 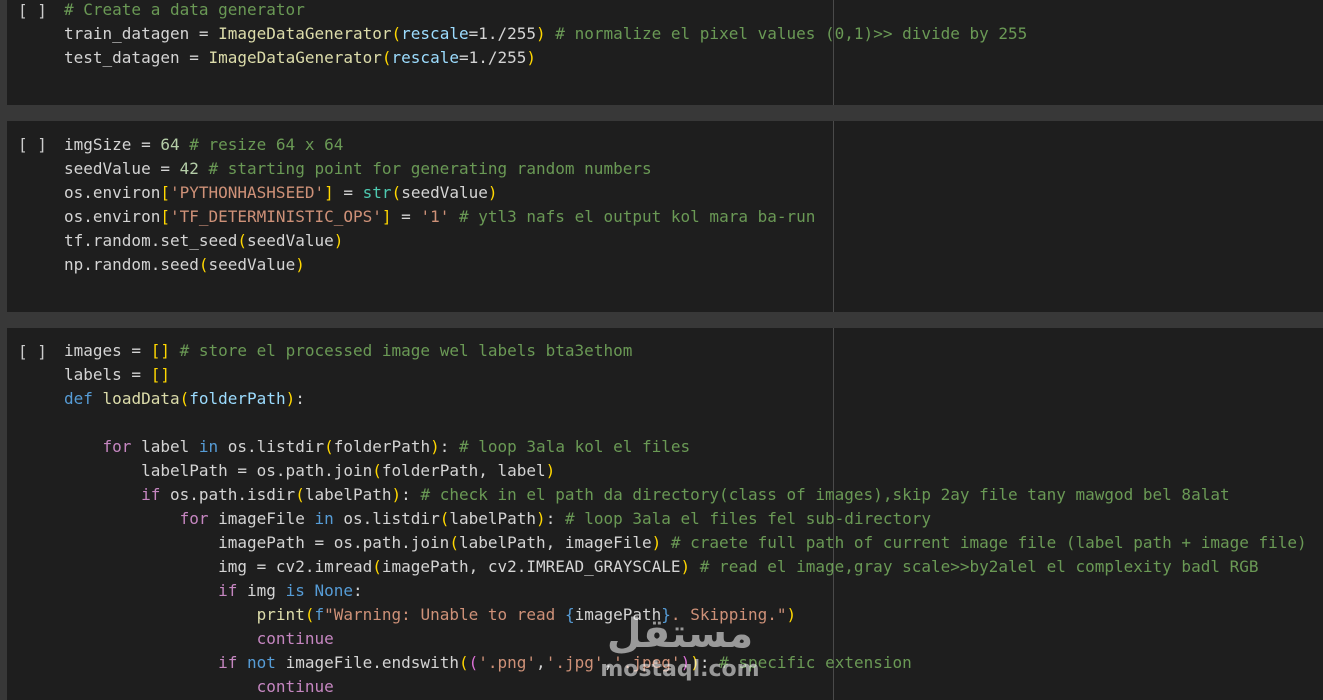 I want to click on code-token: seedValue, so click(x=444, y=192).